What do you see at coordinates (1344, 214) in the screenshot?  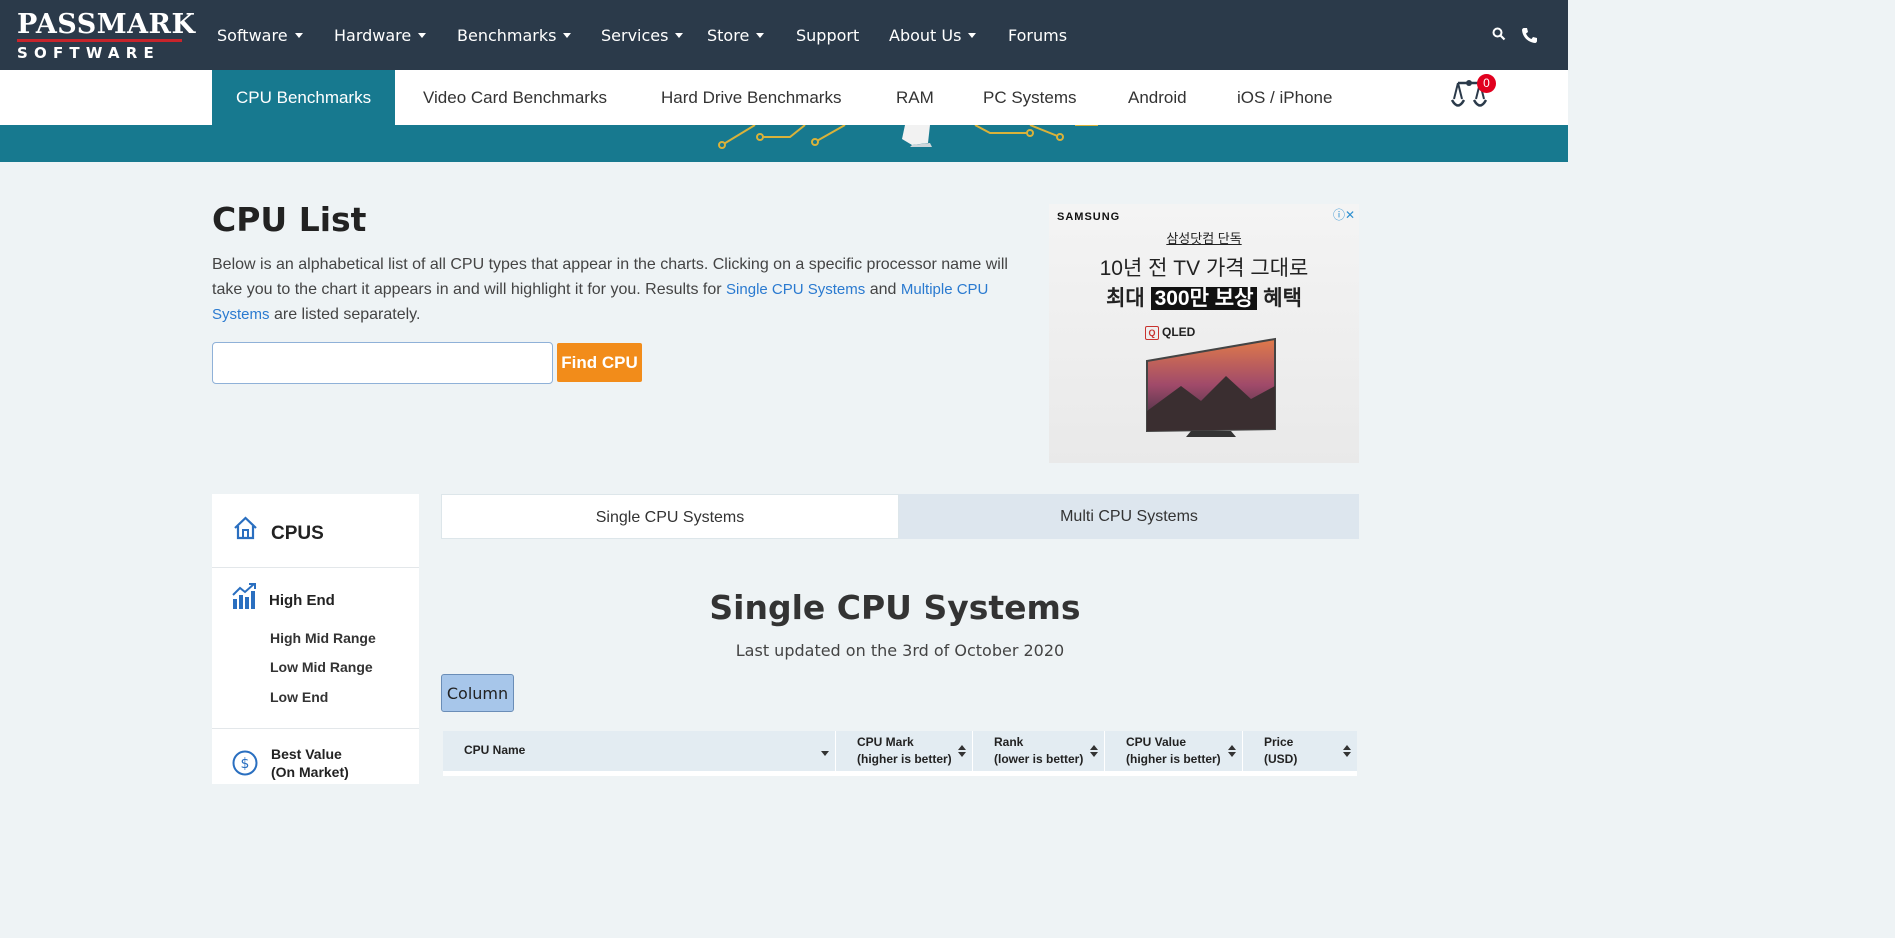 I see `ad-info-close-icon: ⓘ✕` at bounding box center [1344, 214].